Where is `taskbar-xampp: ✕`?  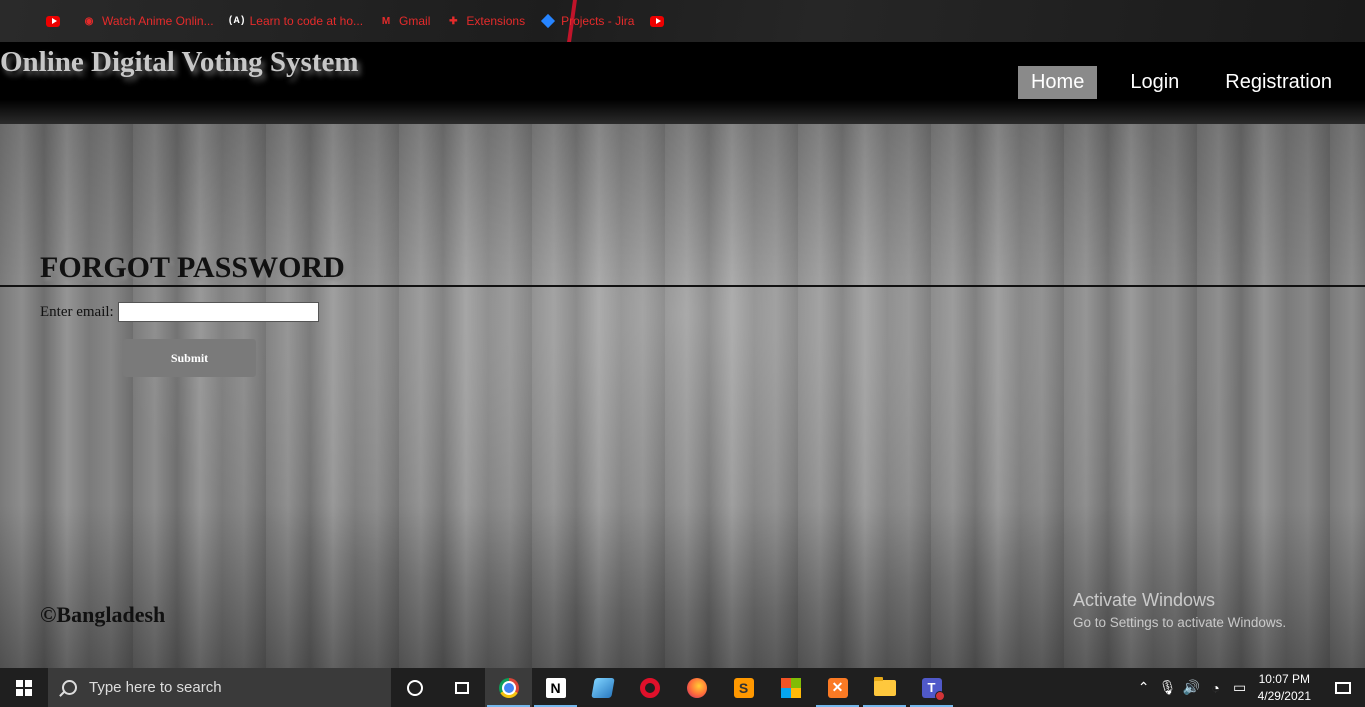 taskbar-xampp: ✕ is located at coordinates (837, 687).